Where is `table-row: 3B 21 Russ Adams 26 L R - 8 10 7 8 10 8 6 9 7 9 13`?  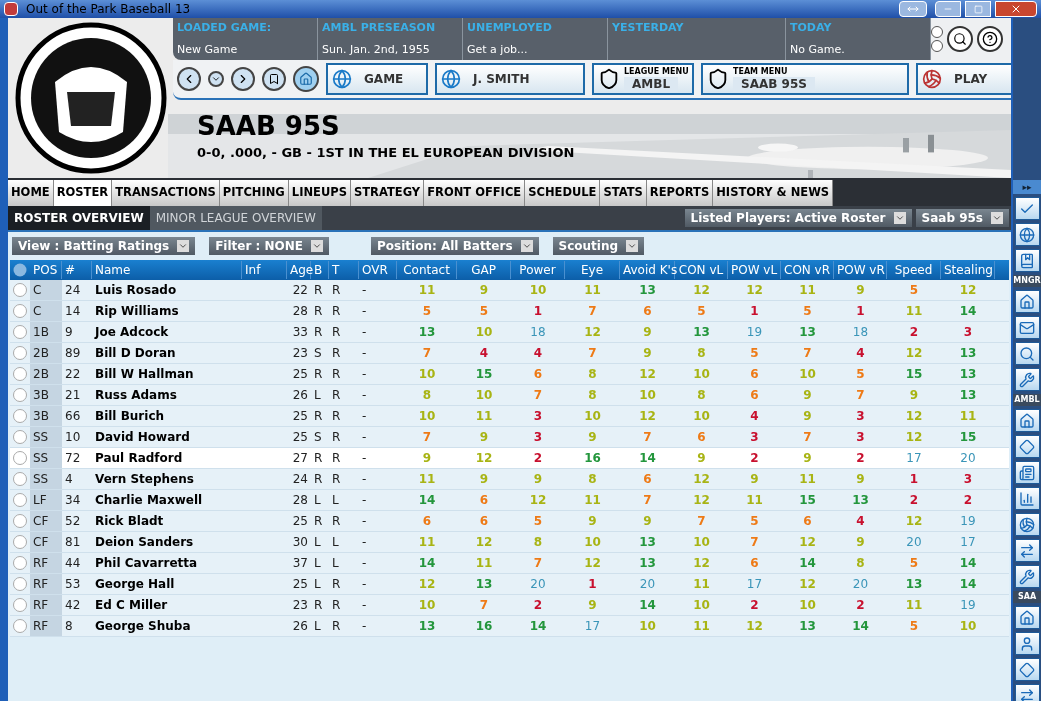
table-row: 3B 21 Russ Adams 26 L R - 8 10 7 8 10 8 6 9 7 9 13 is located at coordinates (509, 395).